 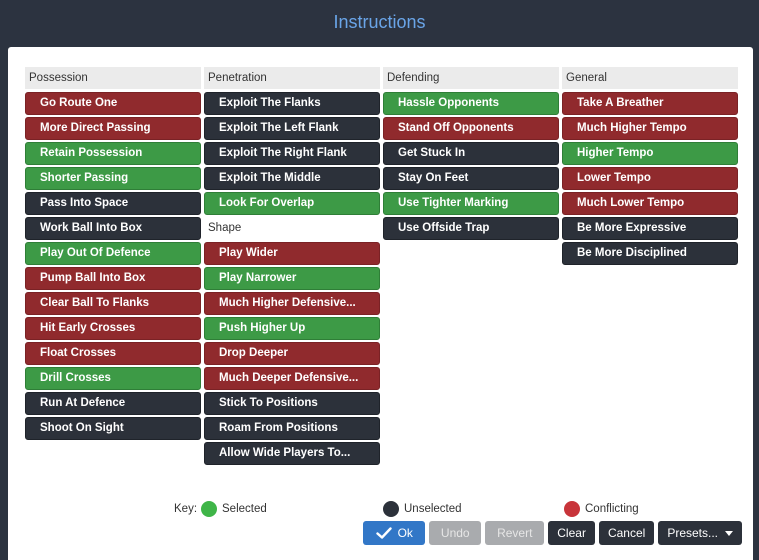 I want to click on instruction-button-run-at-defence: Run At Defence, so click(x=113, y=403).